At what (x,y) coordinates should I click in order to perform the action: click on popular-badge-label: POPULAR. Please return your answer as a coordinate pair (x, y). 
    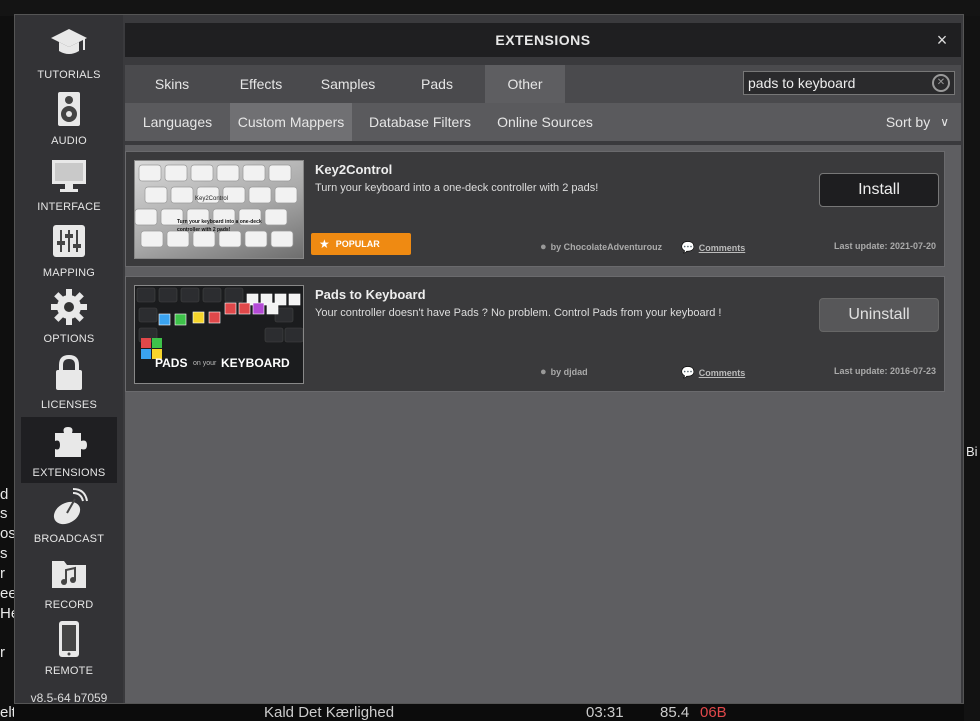
    Looking at the image, I should click on (357, 244).